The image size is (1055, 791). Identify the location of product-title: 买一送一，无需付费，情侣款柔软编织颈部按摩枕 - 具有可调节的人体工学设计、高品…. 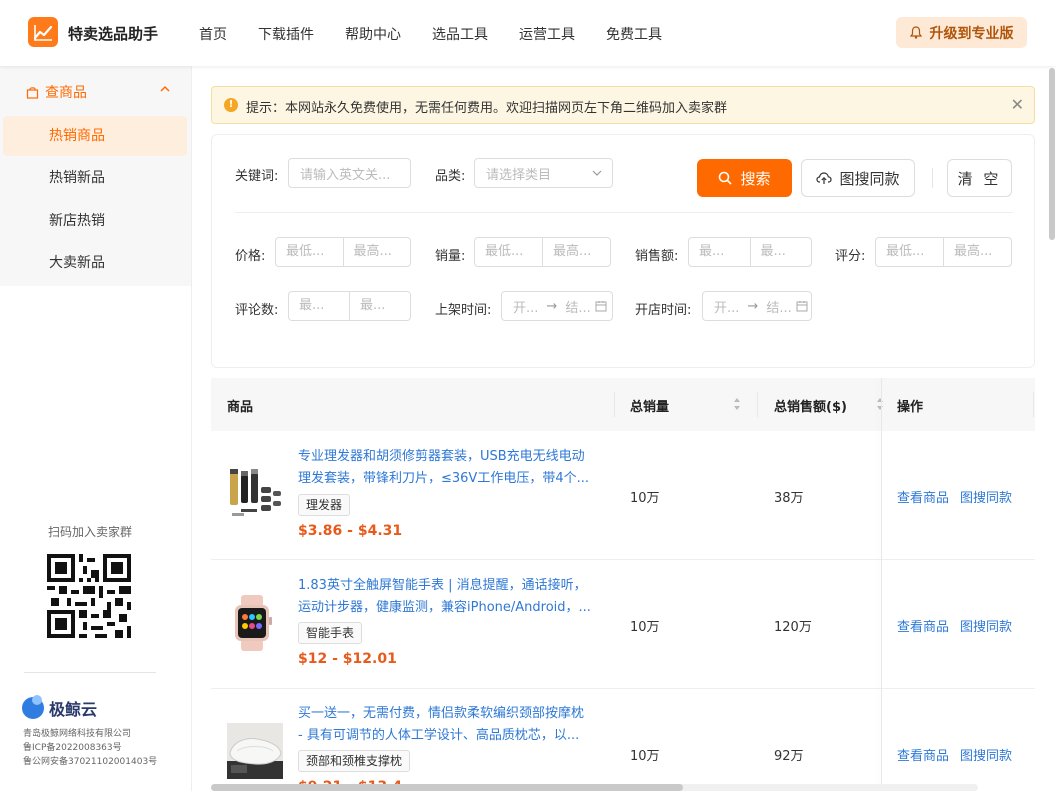
(448, 725).